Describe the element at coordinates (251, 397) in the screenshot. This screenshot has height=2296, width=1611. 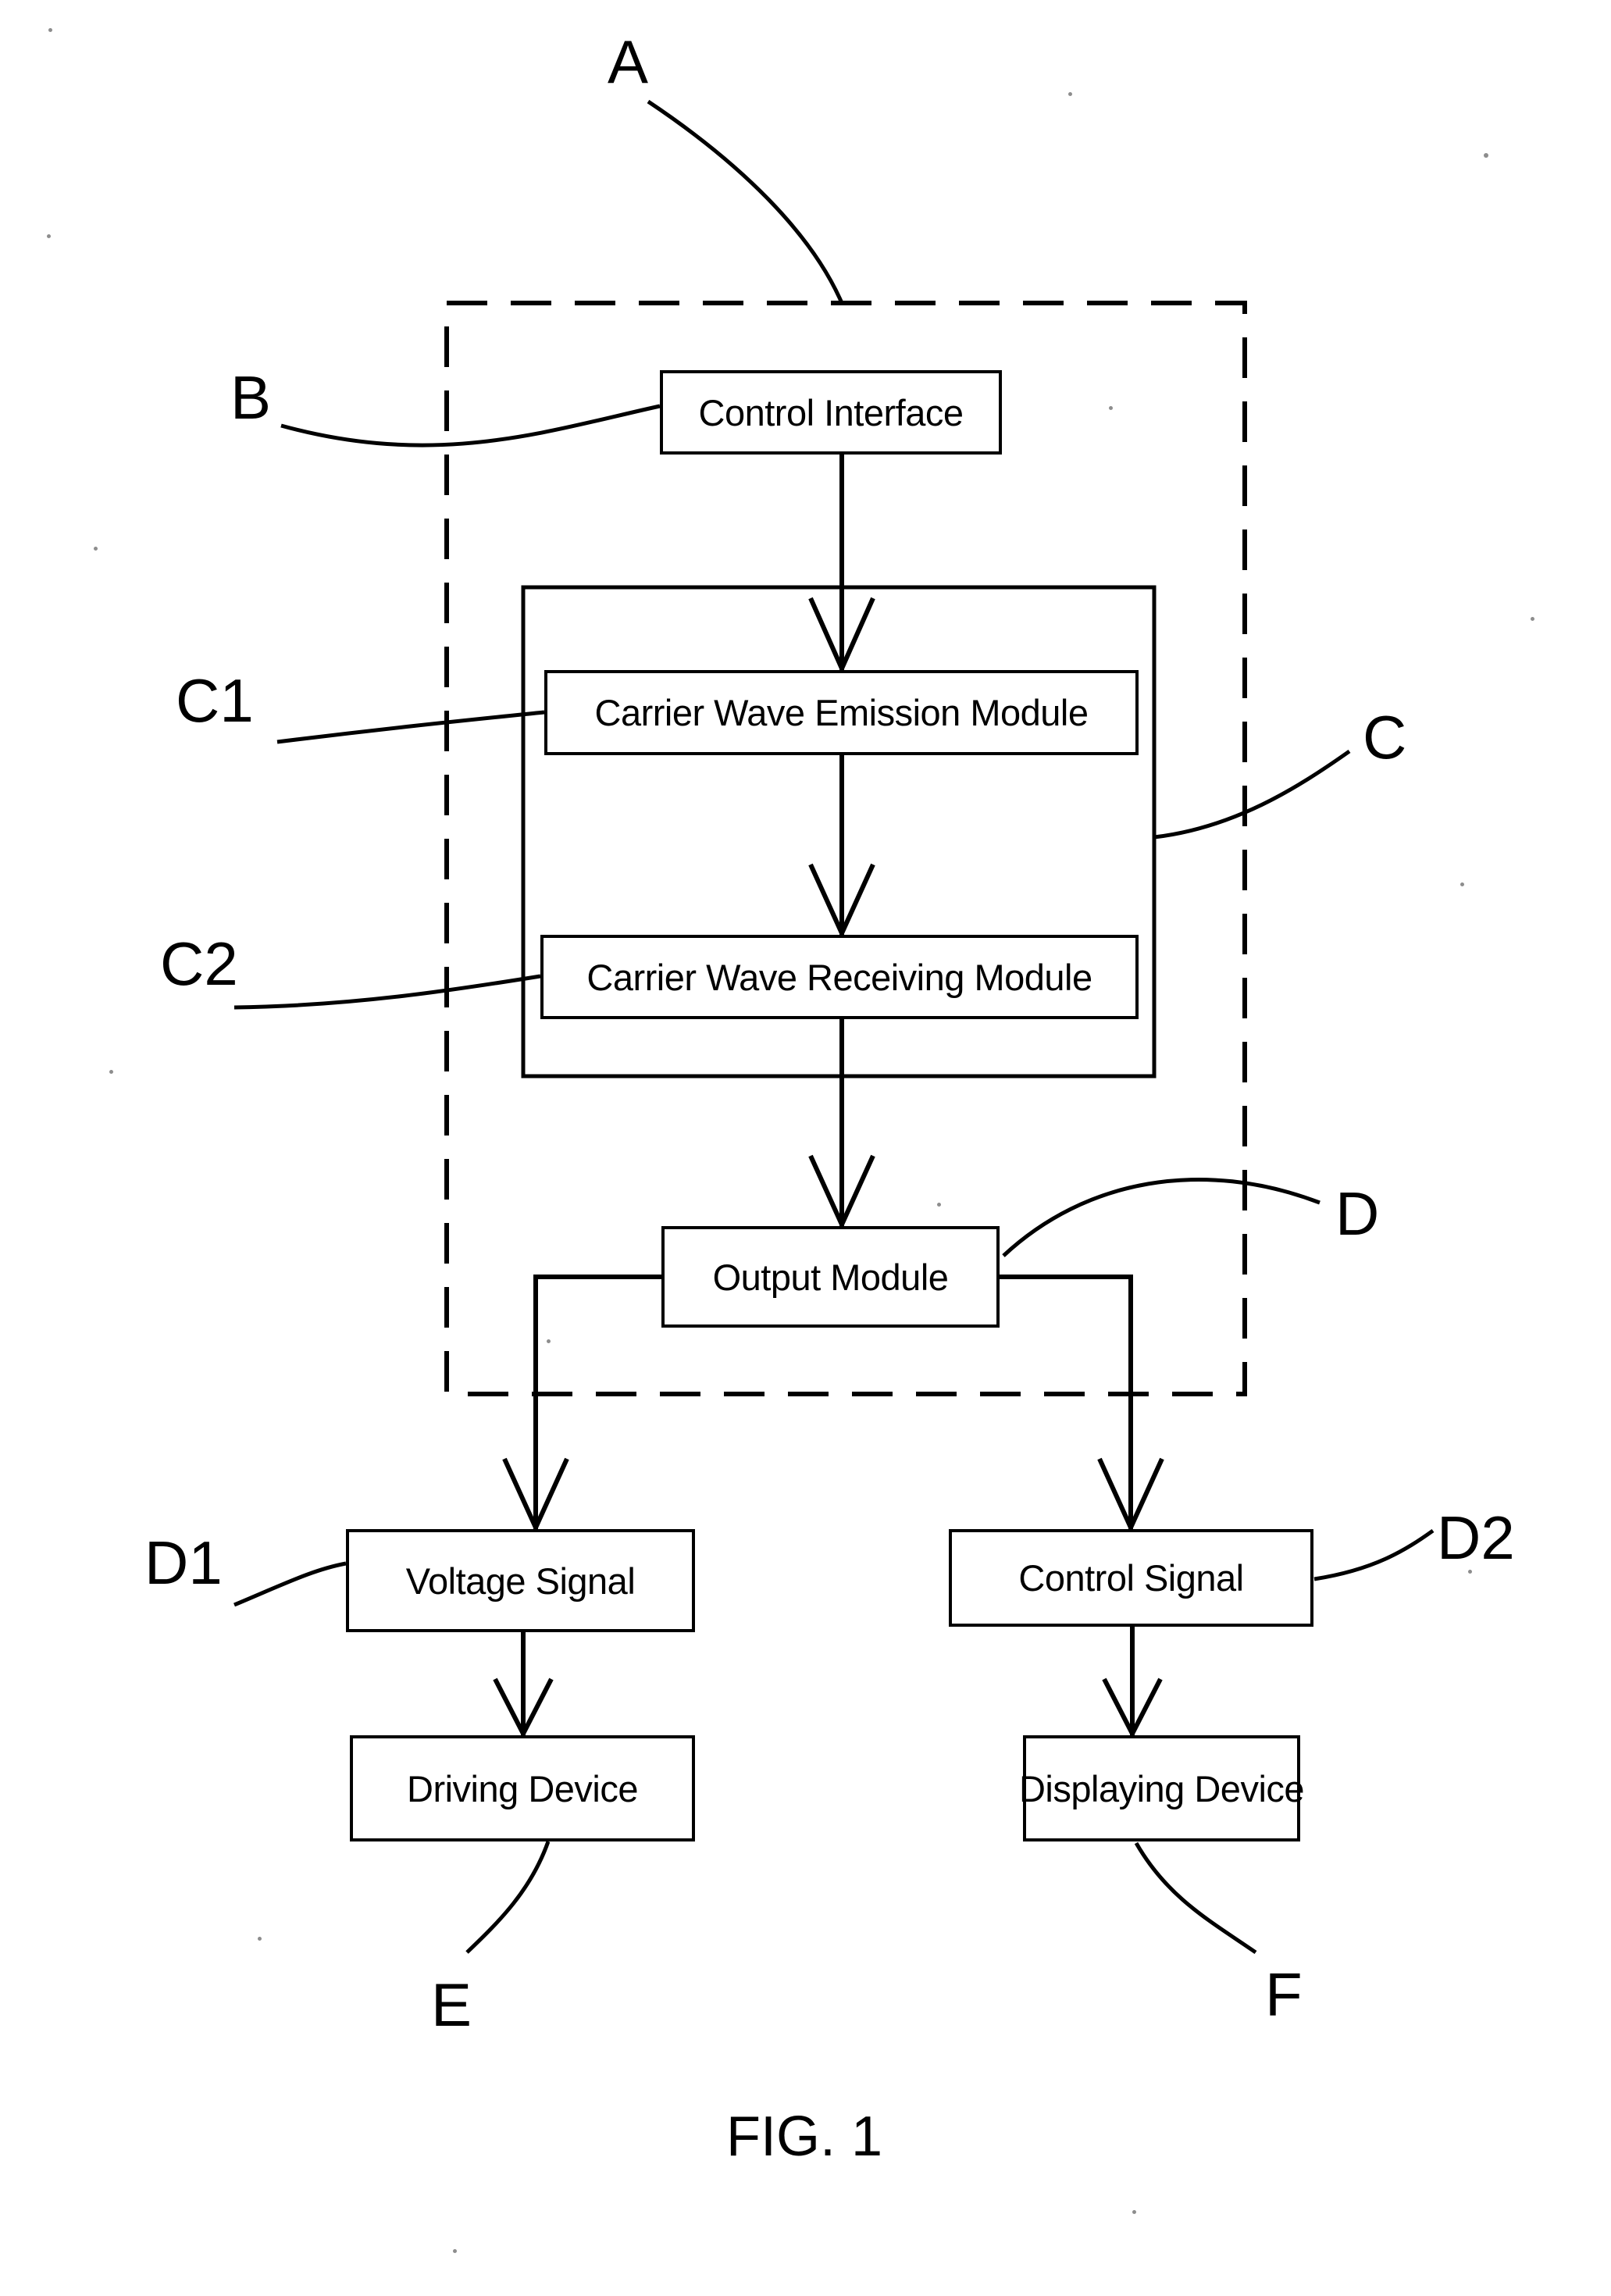
I see `reference-label-b: B` at that location.